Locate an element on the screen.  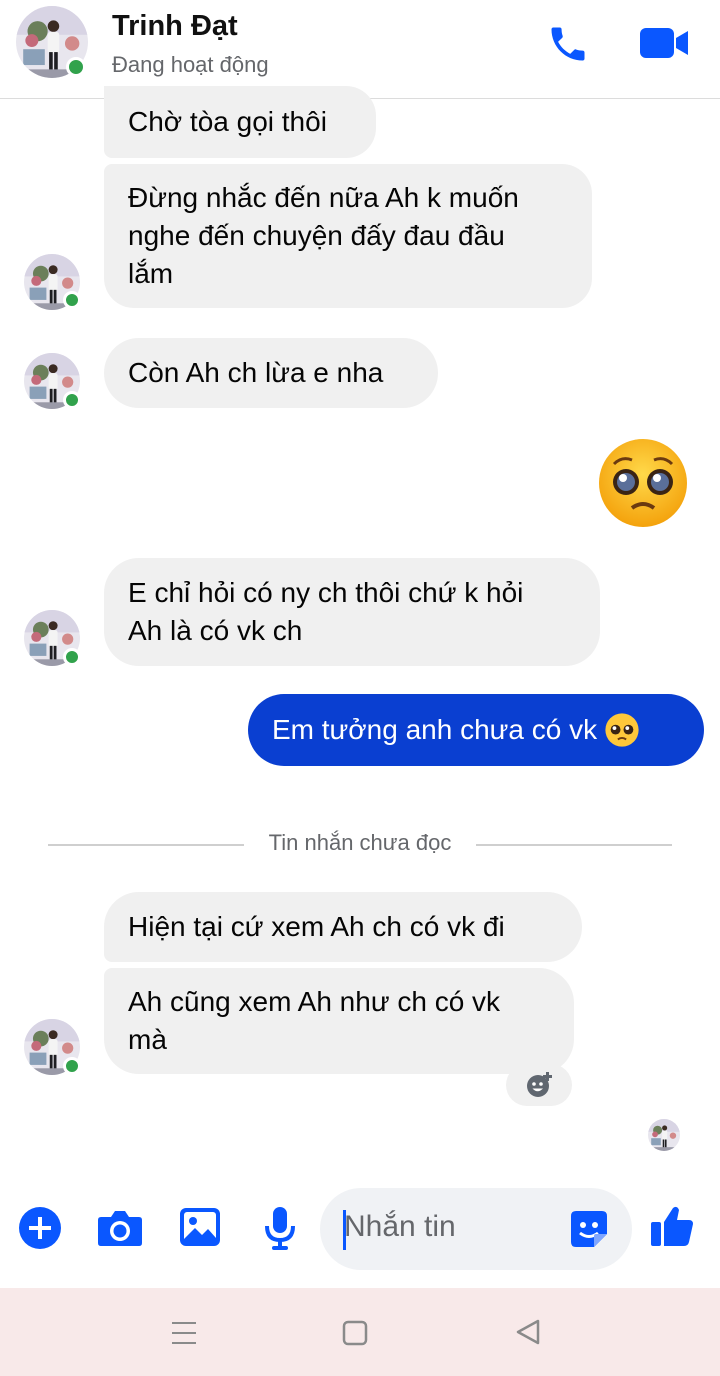
message-bubble-outgoing: Em tưởng anh chưa có vk is located at coordinates (476, 730).